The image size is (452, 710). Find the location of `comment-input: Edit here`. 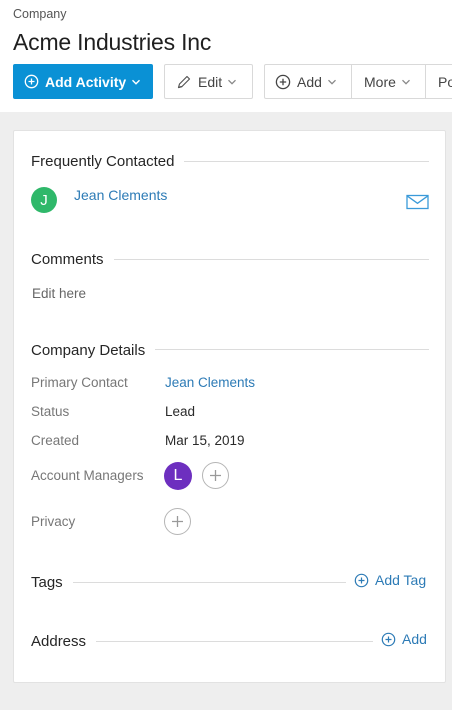

comment-input: Edit here is located at coordinates (59, 293).